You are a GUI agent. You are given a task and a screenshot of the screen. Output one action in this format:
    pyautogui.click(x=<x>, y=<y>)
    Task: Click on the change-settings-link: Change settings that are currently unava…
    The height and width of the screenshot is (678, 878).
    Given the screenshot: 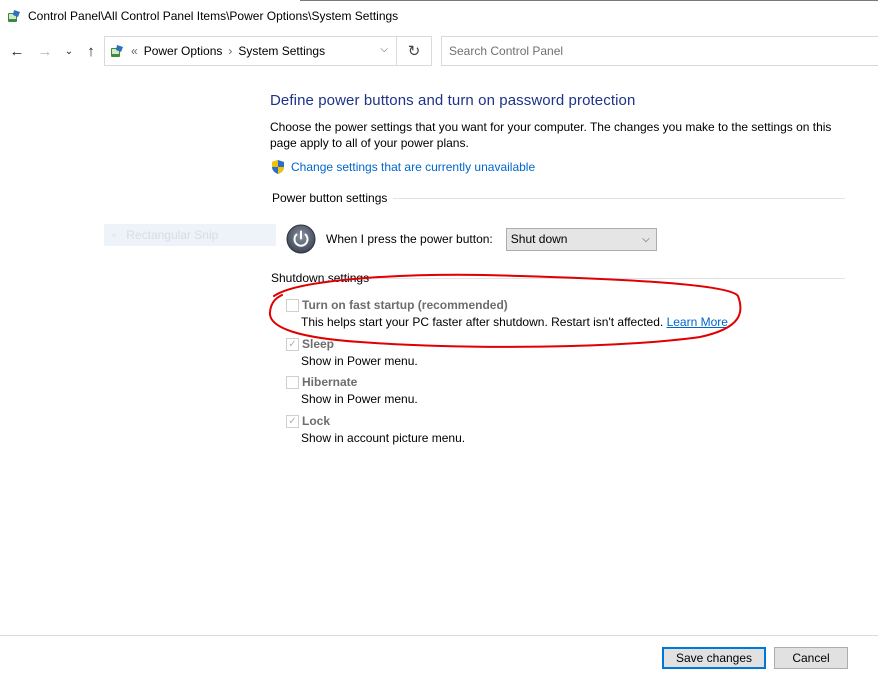 What is the action you would take?
    pyautogui.click(x=413, y=167)
    